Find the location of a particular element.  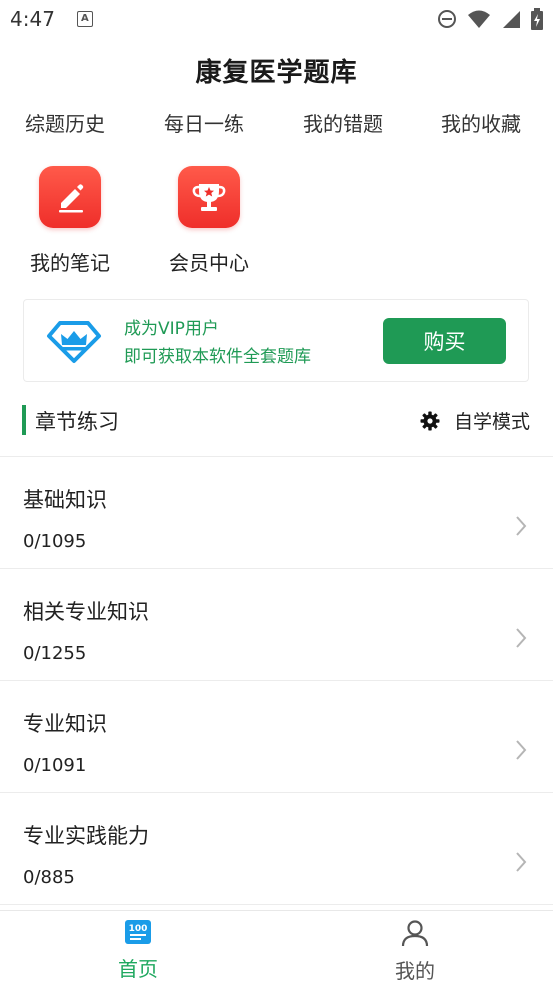

vip-text: 成为VIP用户 即可获取本软件全套题库 is located at coordinates (217, 343).